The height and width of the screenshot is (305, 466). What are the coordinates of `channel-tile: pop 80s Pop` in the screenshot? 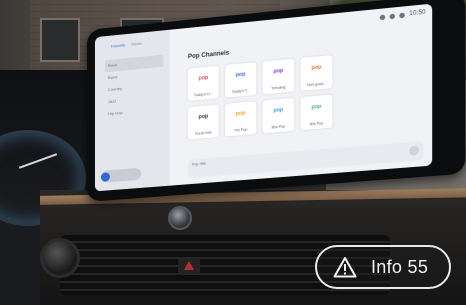 It's located at (279, 116).